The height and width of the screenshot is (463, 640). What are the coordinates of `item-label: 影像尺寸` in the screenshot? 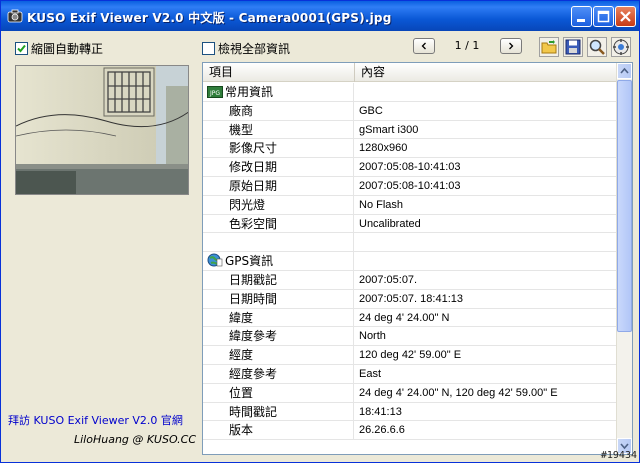 It's located at (253, 148).